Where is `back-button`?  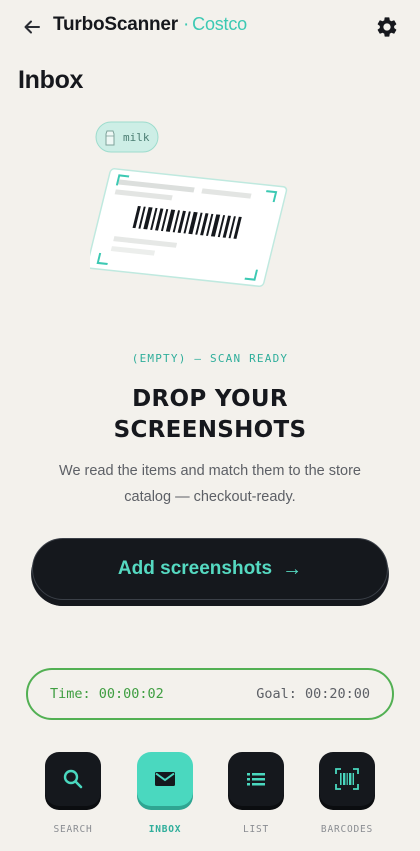
back-button is located at coordinates (32, 27).